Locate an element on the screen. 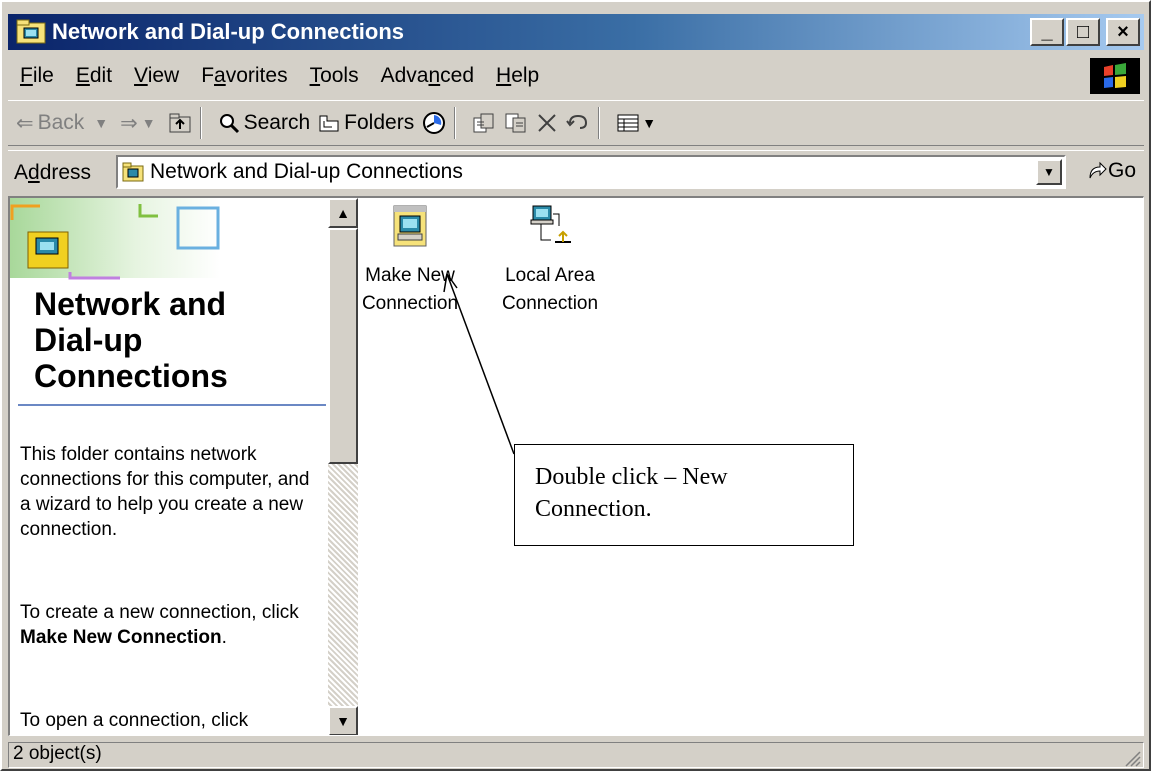 The width and height of the screenshot is (1151, 771). pane-title: Network and Dial-up Connections is located at coordinates (131, 340).